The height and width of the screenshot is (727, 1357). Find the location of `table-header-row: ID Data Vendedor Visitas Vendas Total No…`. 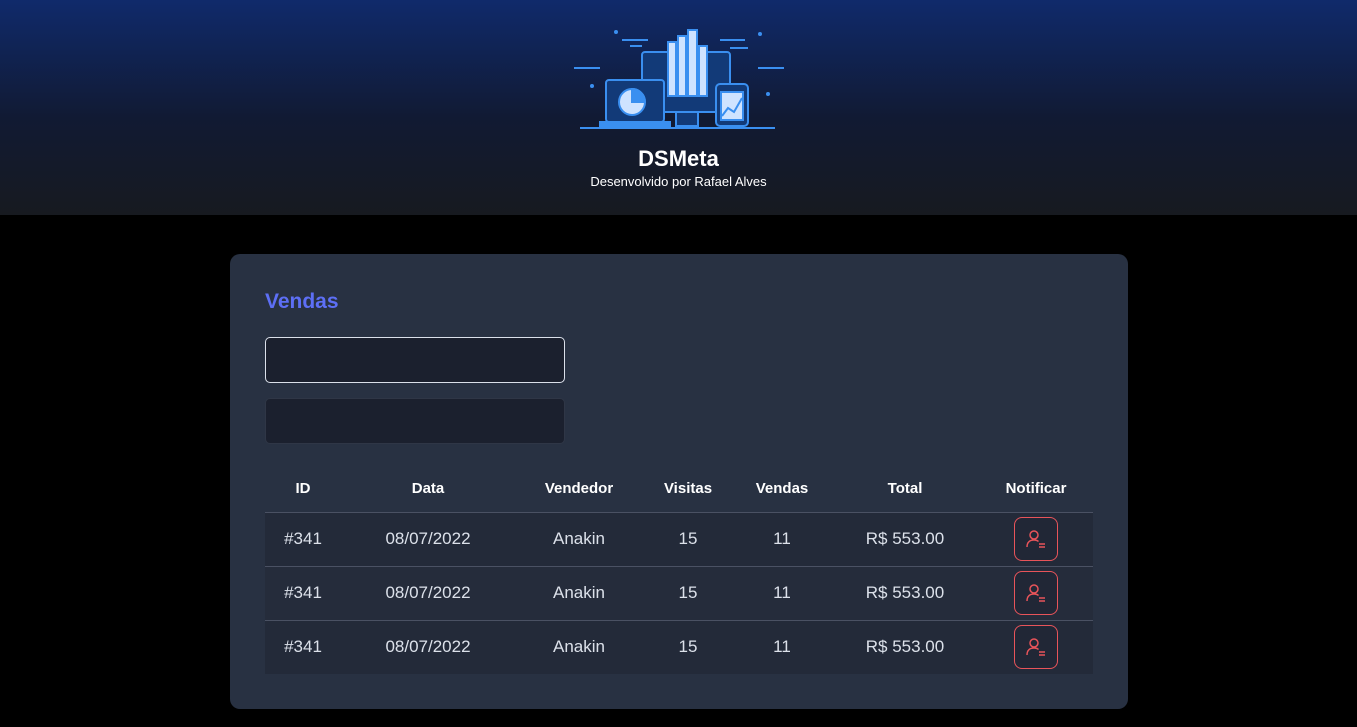

table-header-row: ID Data Vendedor Visitas Vendas Total No… is located at coordinates (679, 489).